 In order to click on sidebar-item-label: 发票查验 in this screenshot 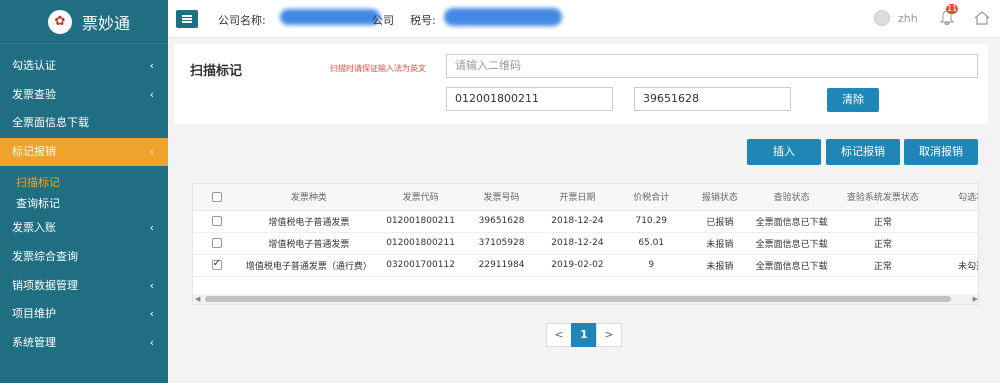, I will do `click(34, 94)`.